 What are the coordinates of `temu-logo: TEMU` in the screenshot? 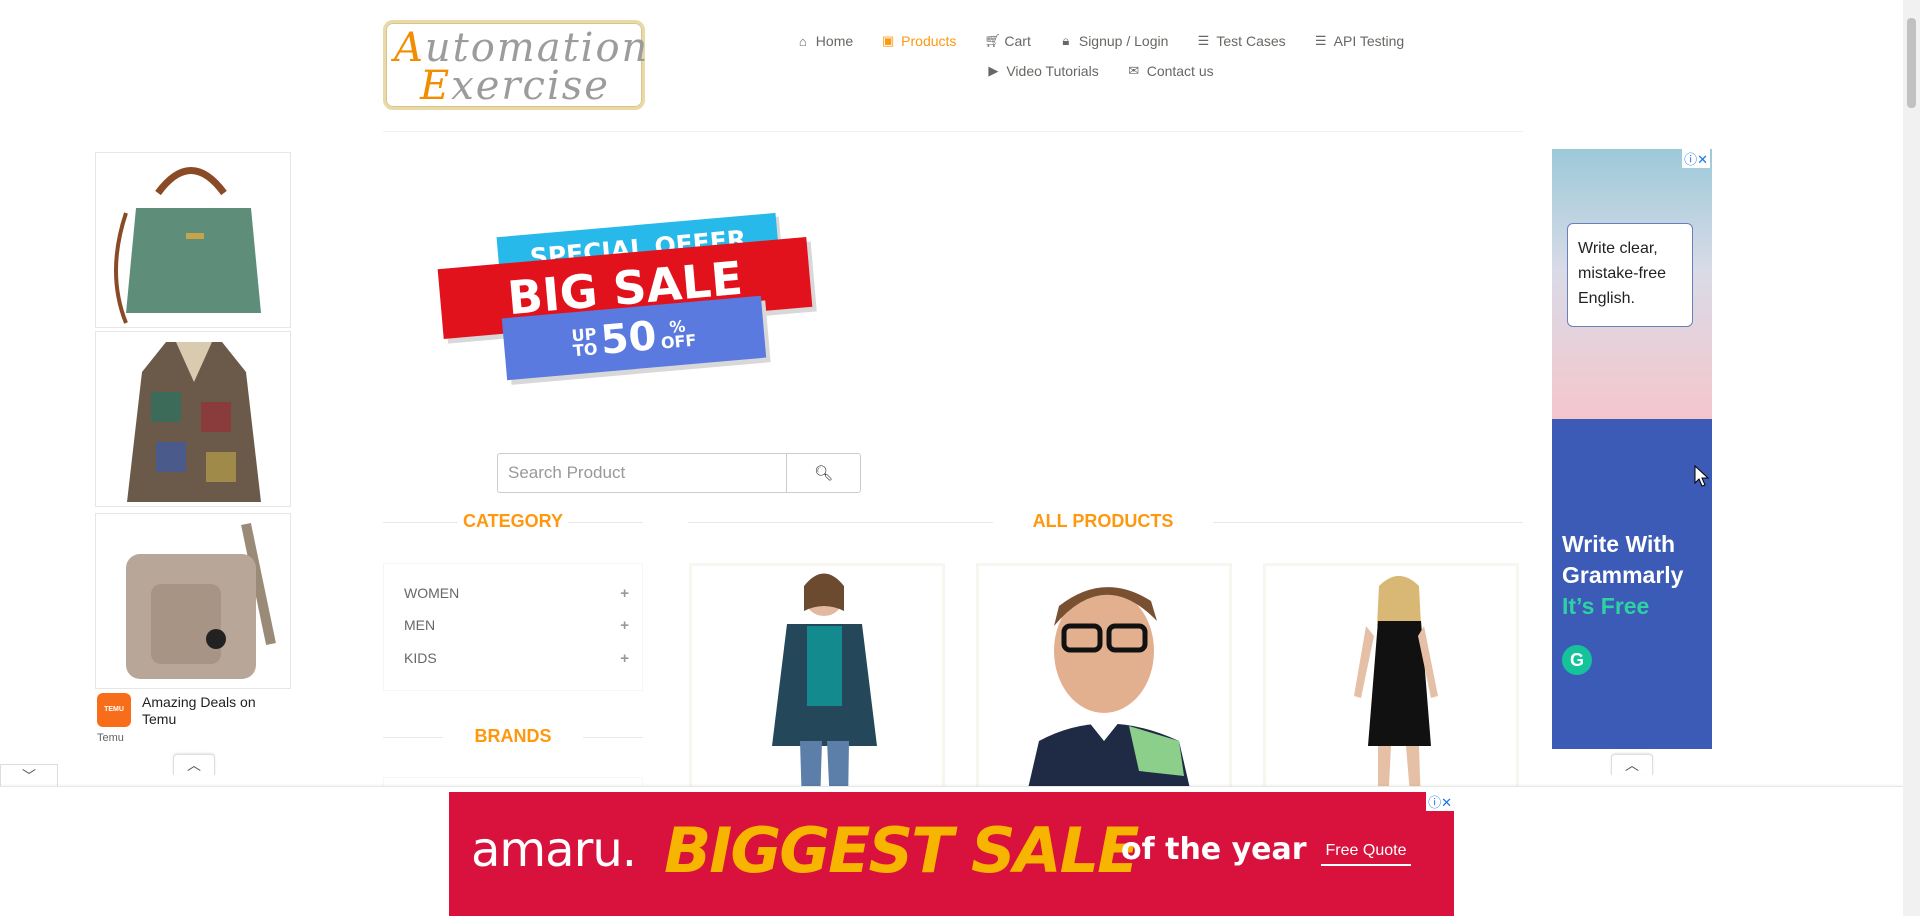 It's located at (114, 710).